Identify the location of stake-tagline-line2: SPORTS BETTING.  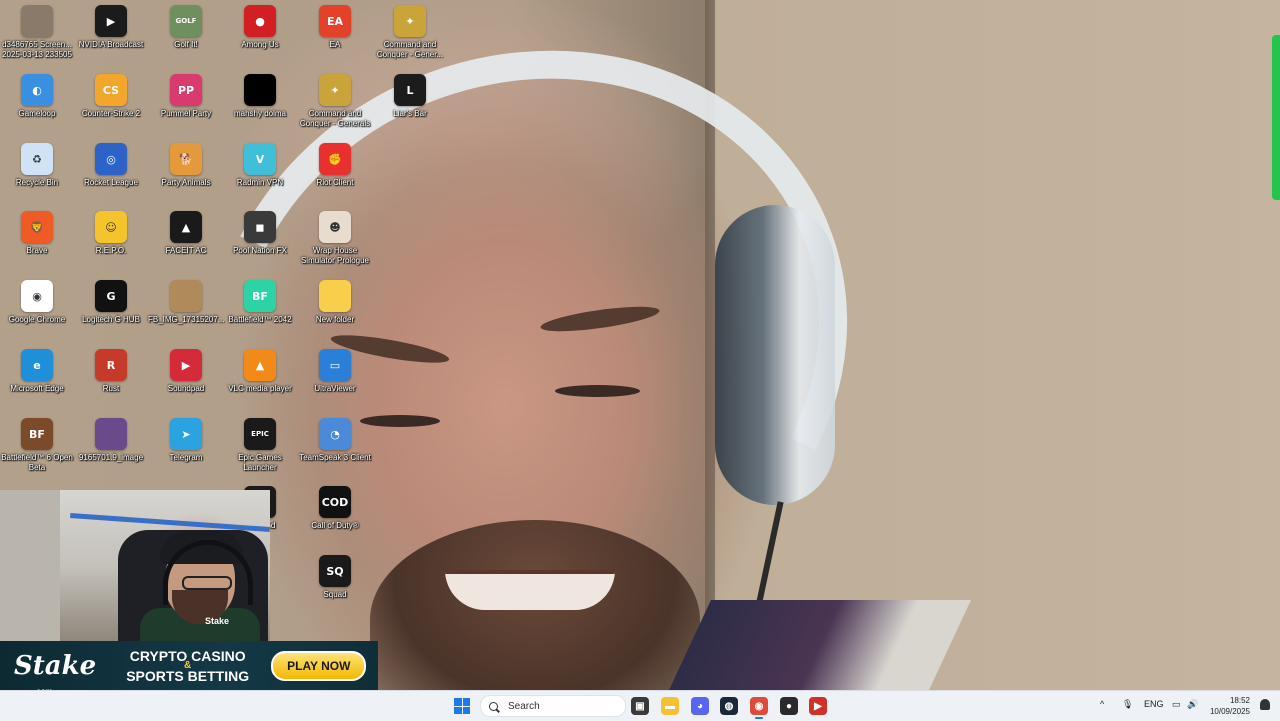
(188, 676).